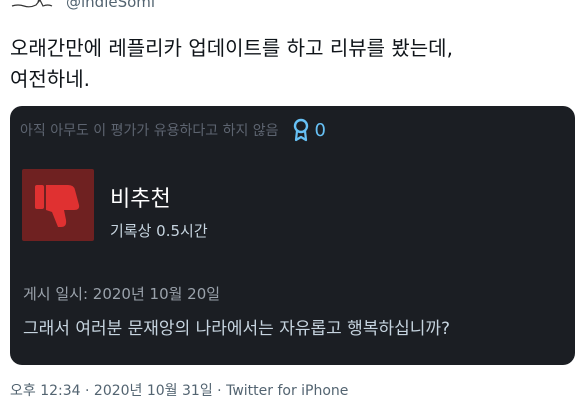 The width and height of the screenshot is (583, 408). I want to click on tweet-timestamp: 오후 12:34 · 2020년 10월 31일, so click(111, 391).